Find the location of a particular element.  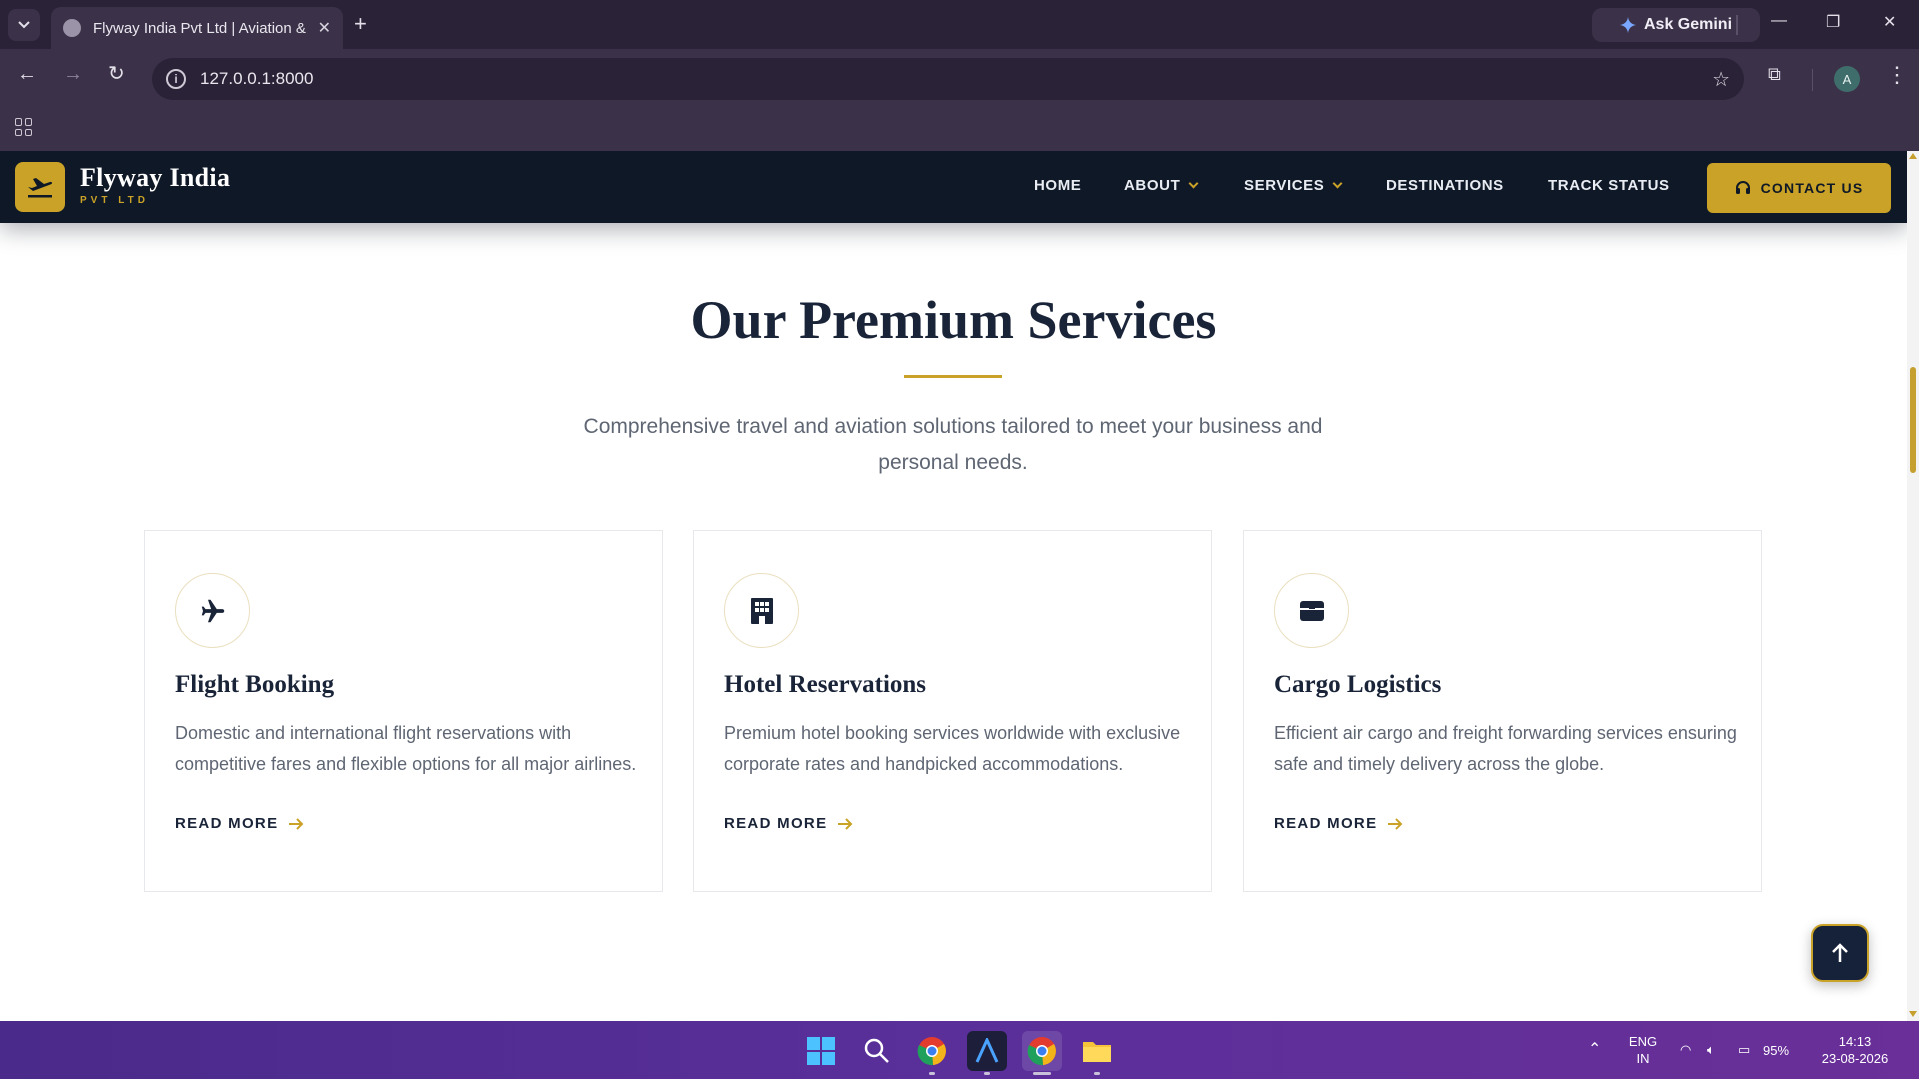

windows-logo-icon is located at coordinates (821, 1051).